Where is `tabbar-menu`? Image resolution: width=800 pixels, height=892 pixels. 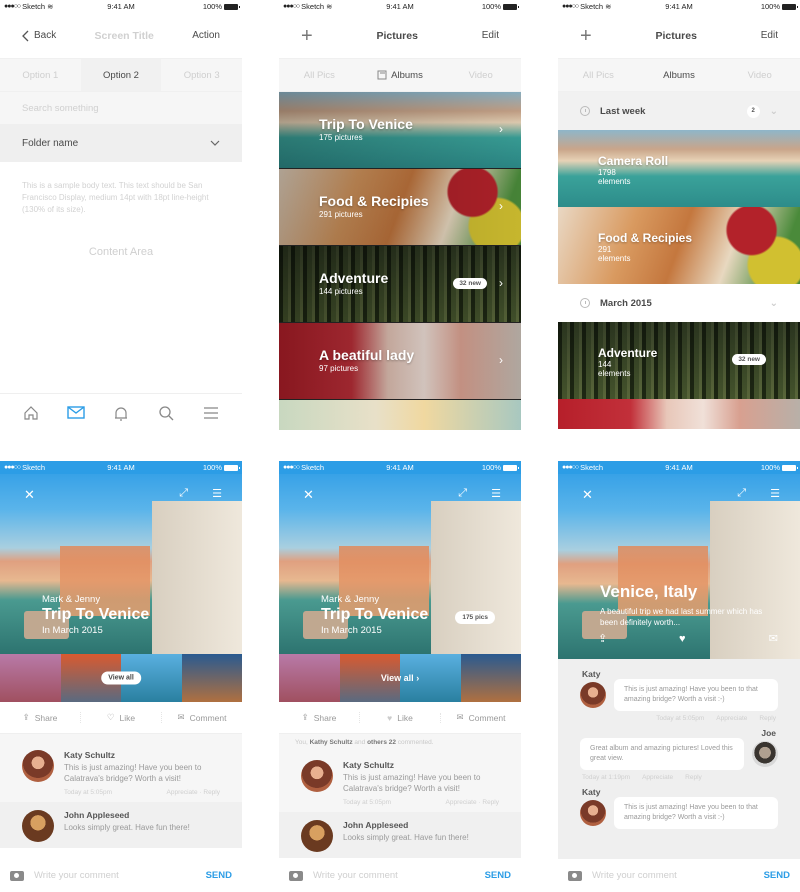
tabbar-menu is located at coordinates (211, 413).